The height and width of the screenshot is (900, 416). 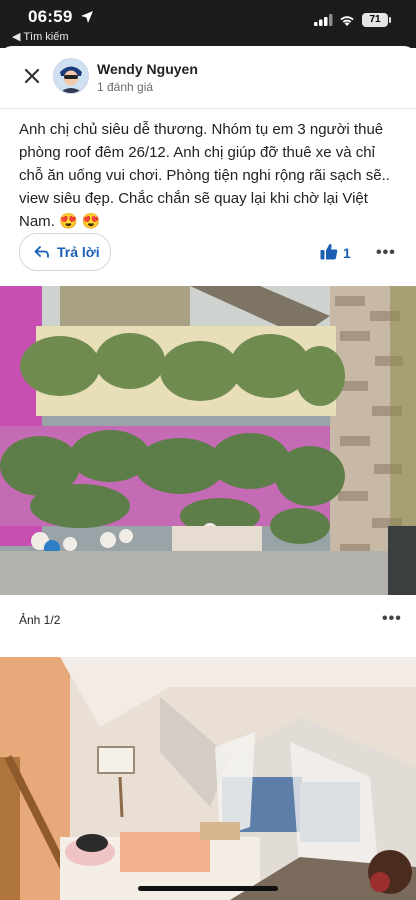 What do you see at coordinates (40, 620) in the screenshot?
I see `photo-counter: Ảnh 1/2` at bounding box center [40, 620].